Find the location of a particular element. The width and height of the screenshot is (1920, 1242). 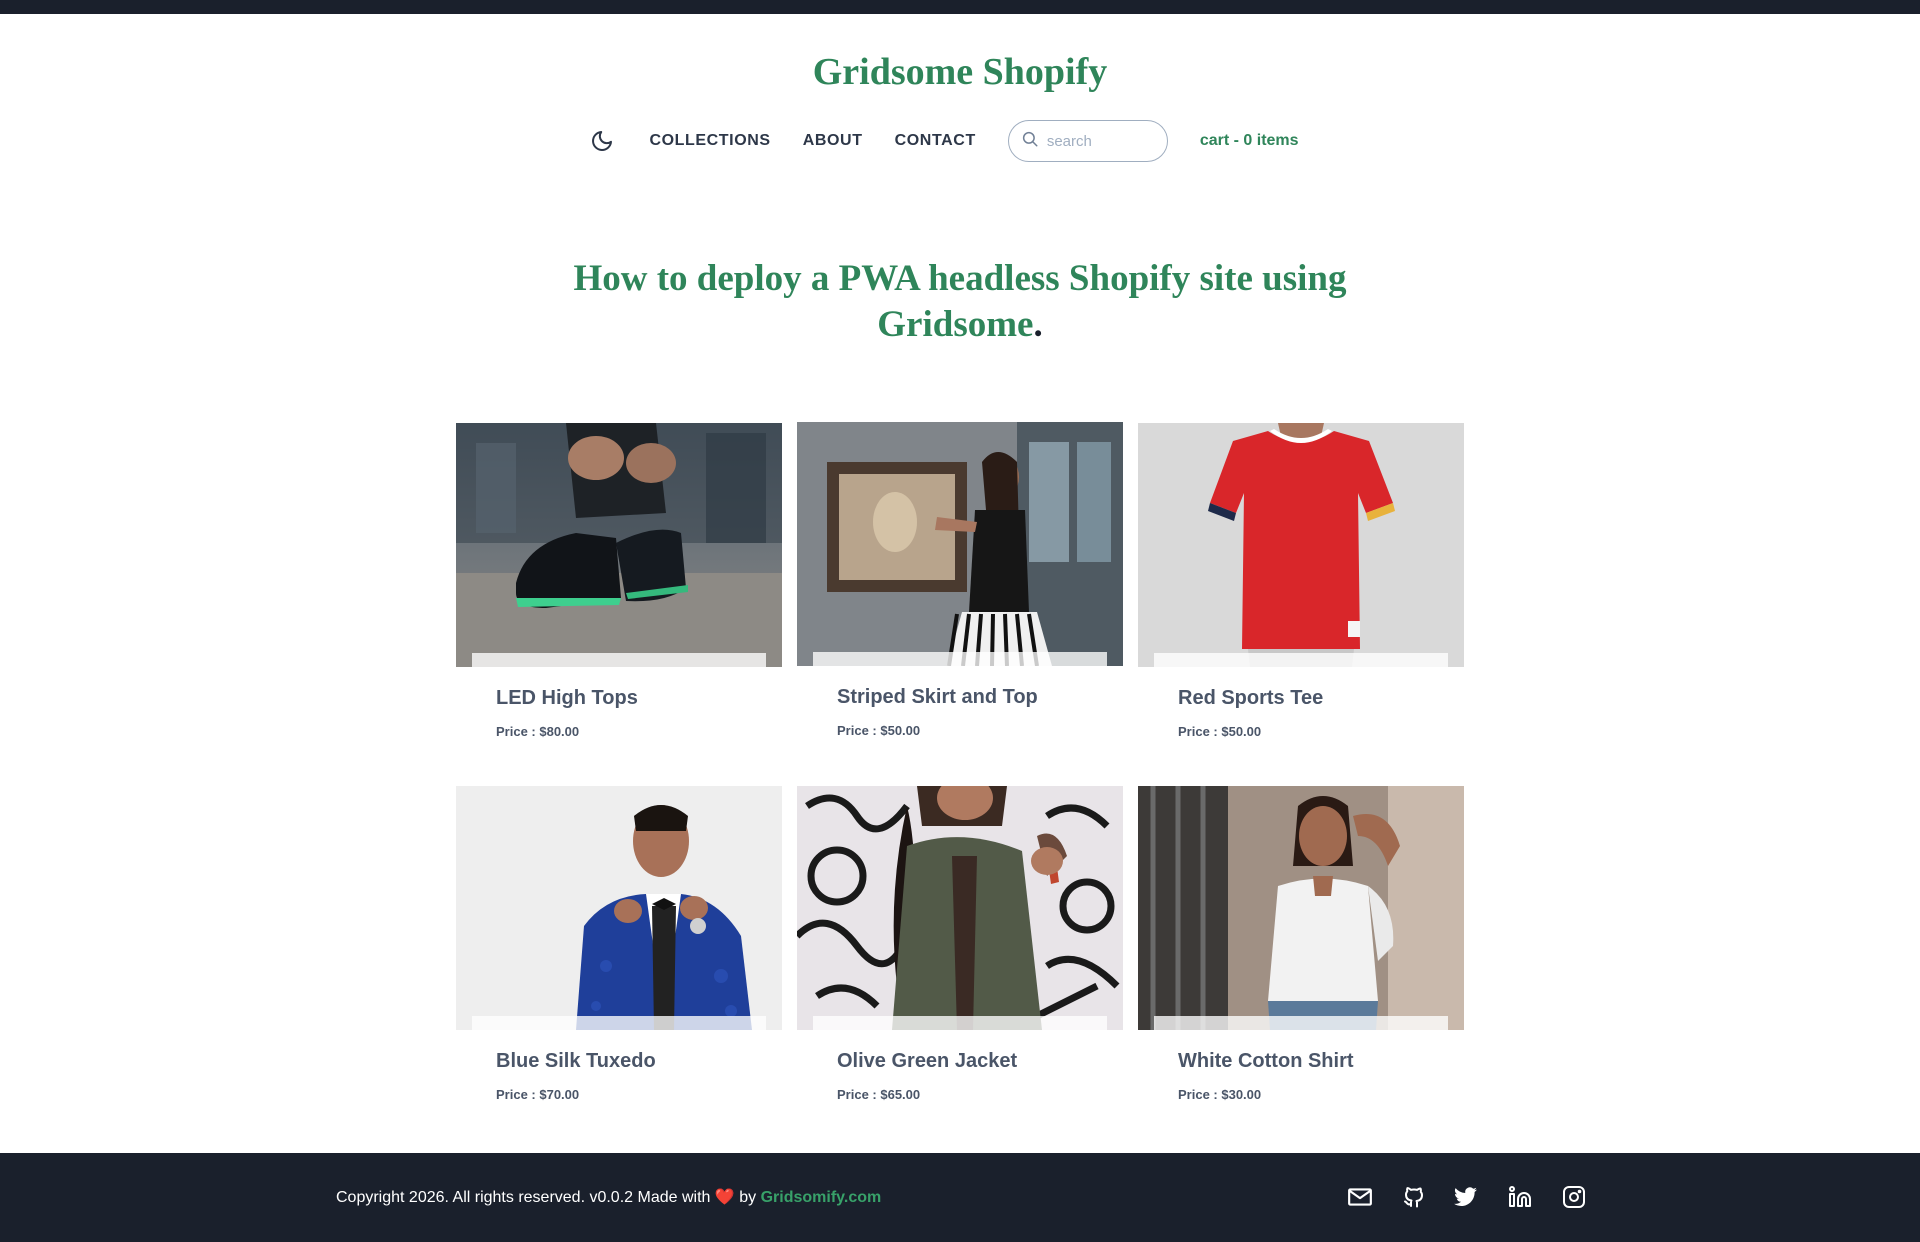

product-price: Price : $65.00 is located at coordinates (879, 1094).